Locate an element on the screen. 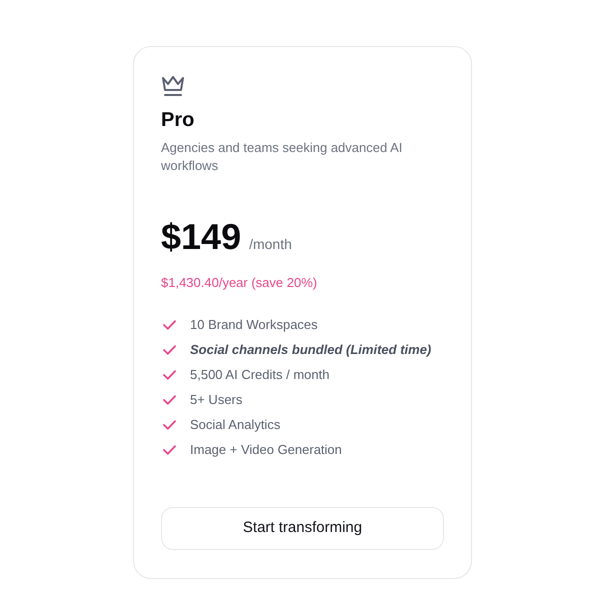 This screenshot has width=600, height=600. price: $149 is located at coordinates (201, 237).